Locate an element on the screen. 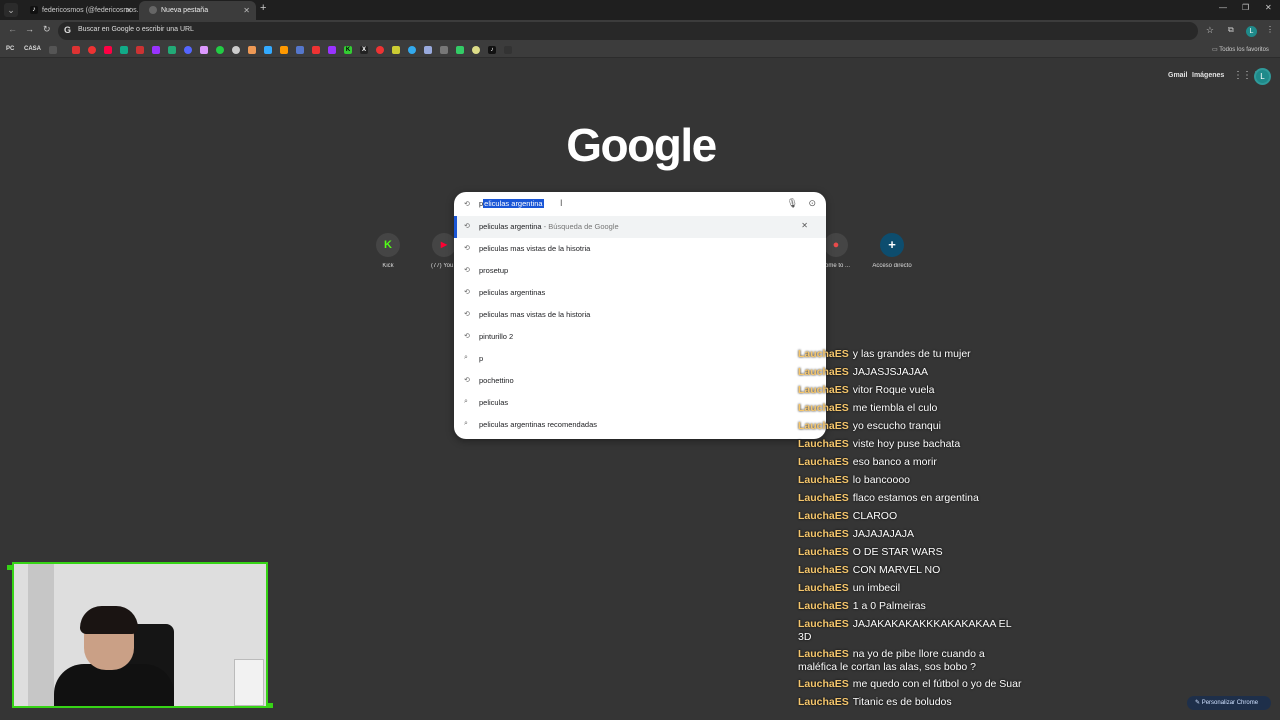 The width and height of the screenshot is (1280, 720). add-shortcut-button: + Acceso directo is located at coordinates (892, 251).